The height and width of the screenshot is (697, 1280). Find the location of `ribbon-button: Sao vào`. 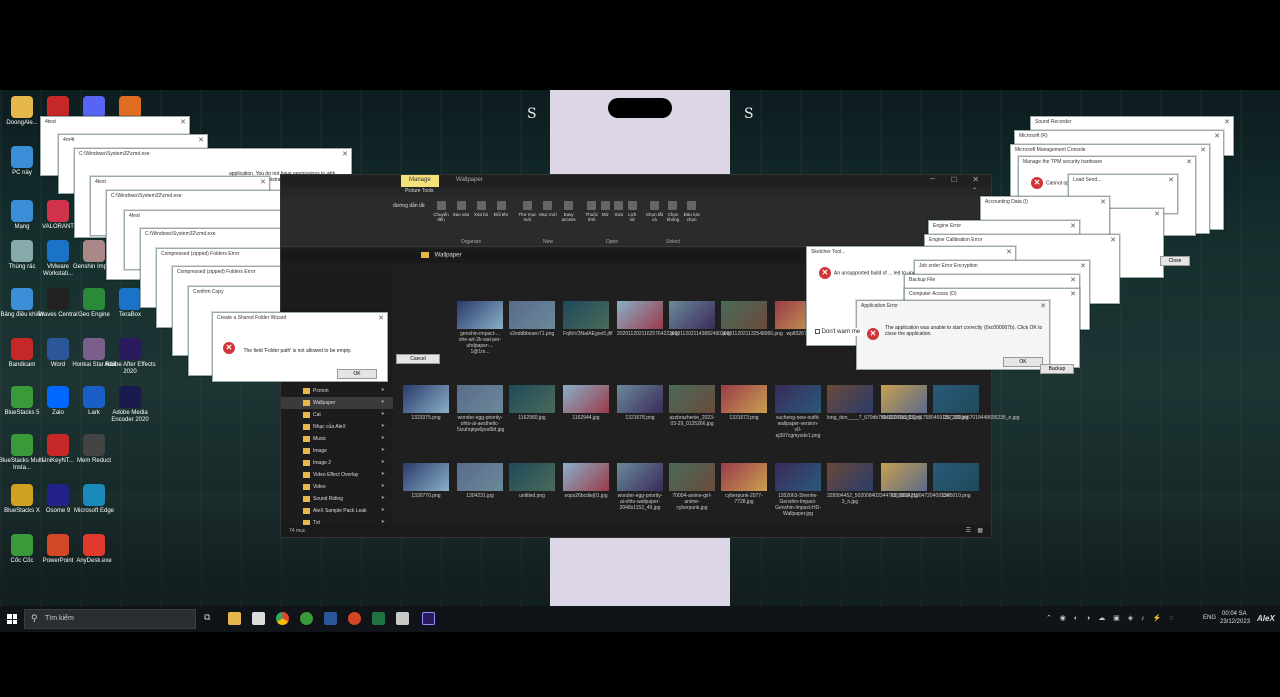

ribbon-button: Sao vào is located at coordinates (461, 209).